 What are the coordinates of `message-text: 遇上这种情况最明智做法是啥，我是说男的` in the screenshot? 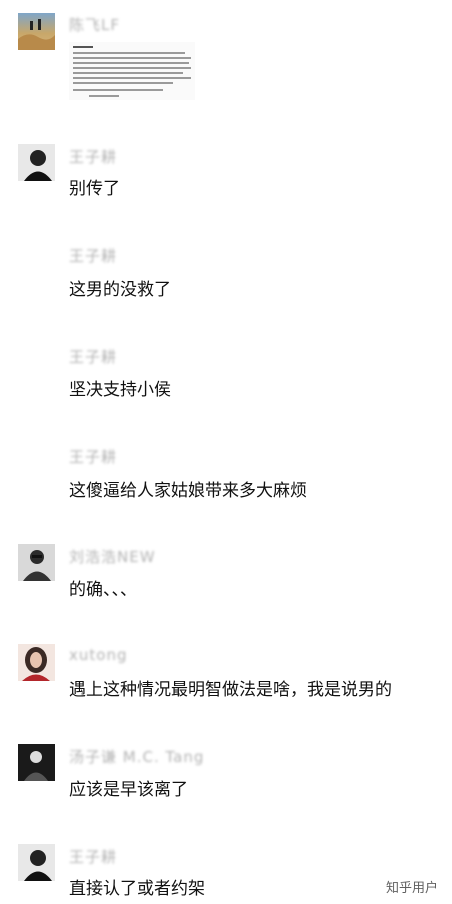 It's located at (230, 690).